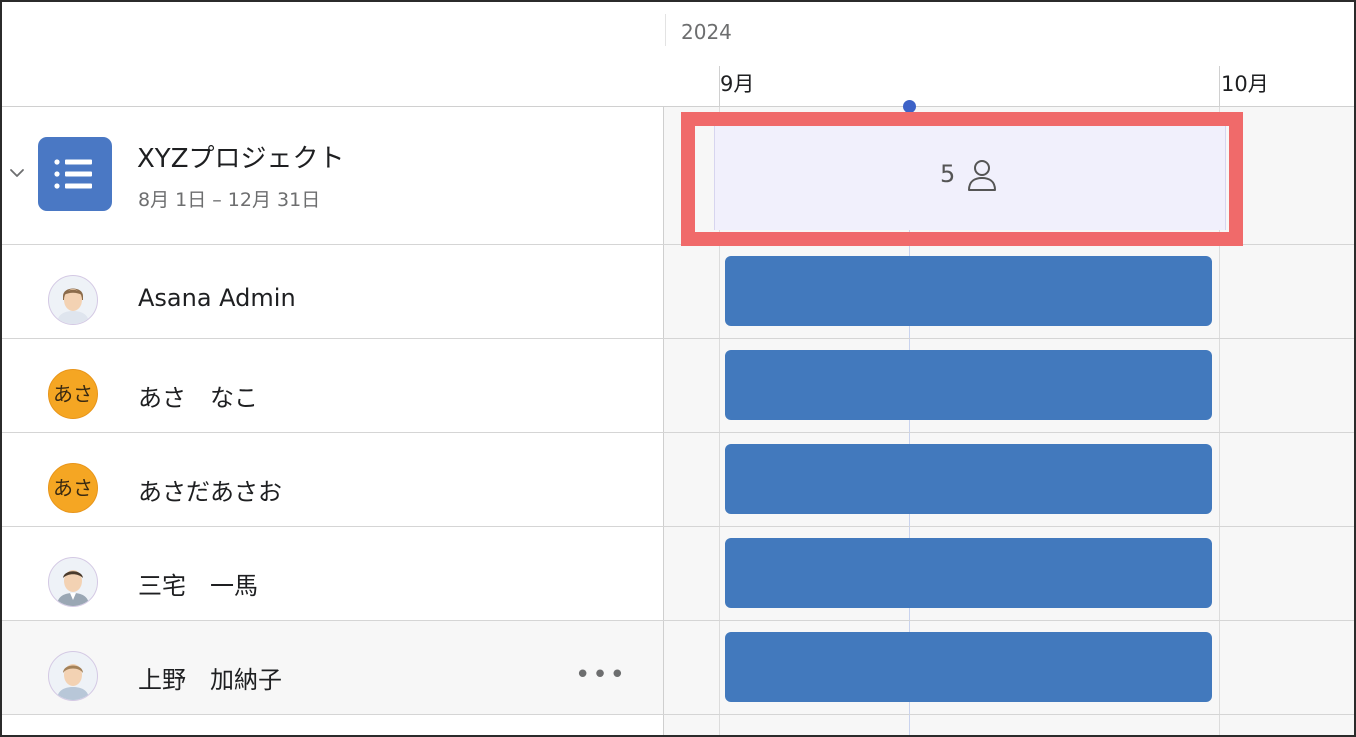 Image resolution: width=1356 pixels, height=737 pixels. What do you see at coordinates (665, 30) in the screenshot?
I see `year-divider` at bounding box center [665, 30].